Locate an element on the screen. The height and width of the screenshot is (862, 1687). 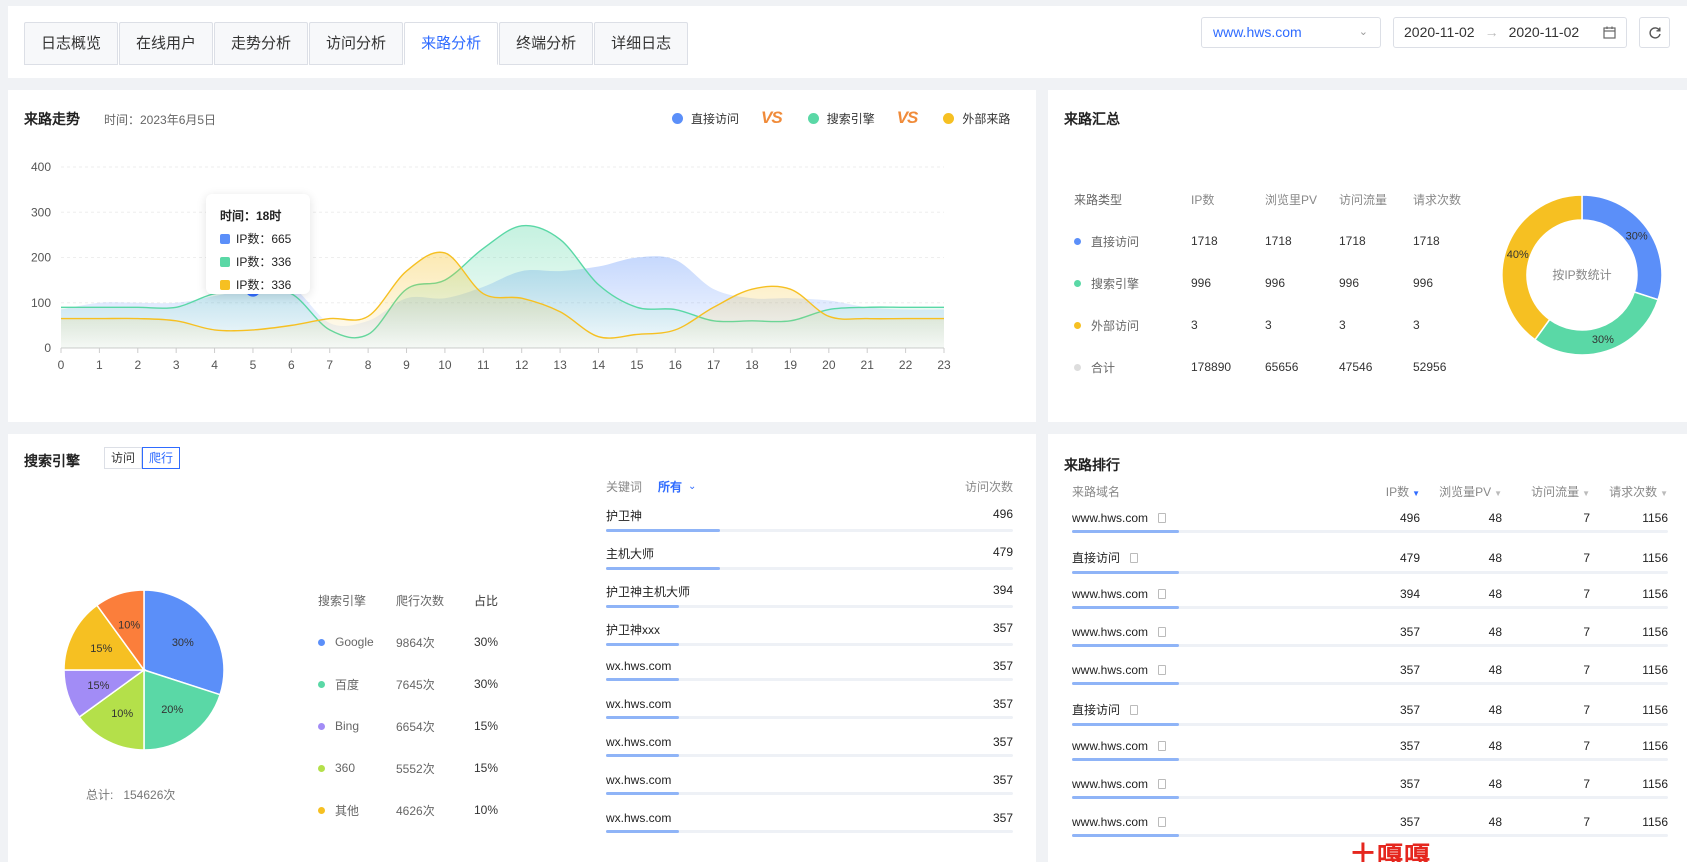
engine-name: Google is located at coordinates (357, 642).